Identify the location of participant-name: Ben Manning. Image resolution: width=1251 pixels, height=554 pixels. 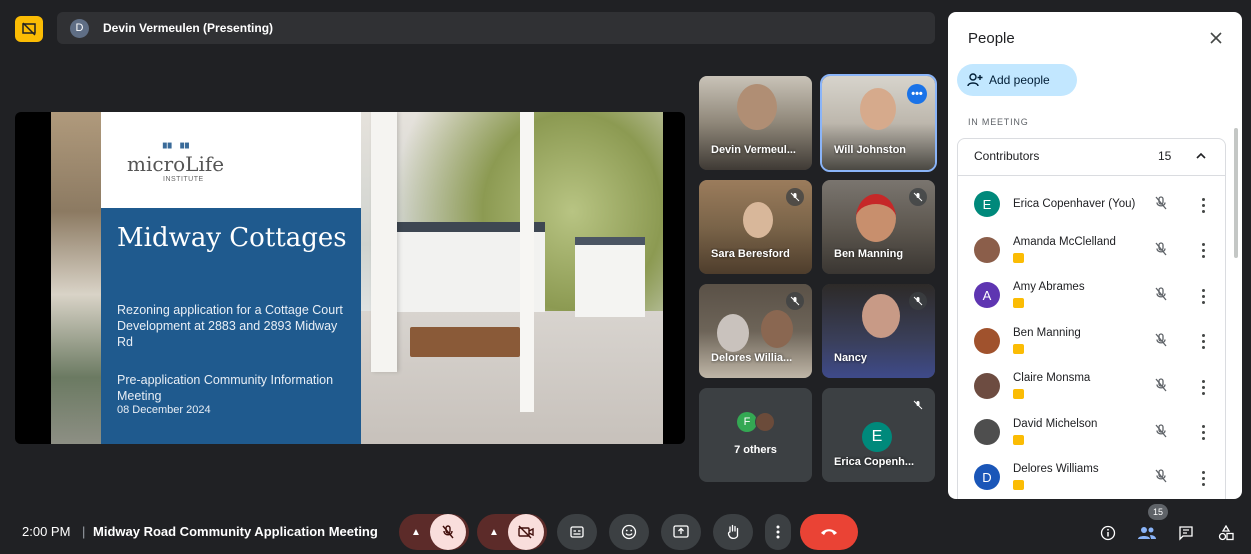
(1047, 332).